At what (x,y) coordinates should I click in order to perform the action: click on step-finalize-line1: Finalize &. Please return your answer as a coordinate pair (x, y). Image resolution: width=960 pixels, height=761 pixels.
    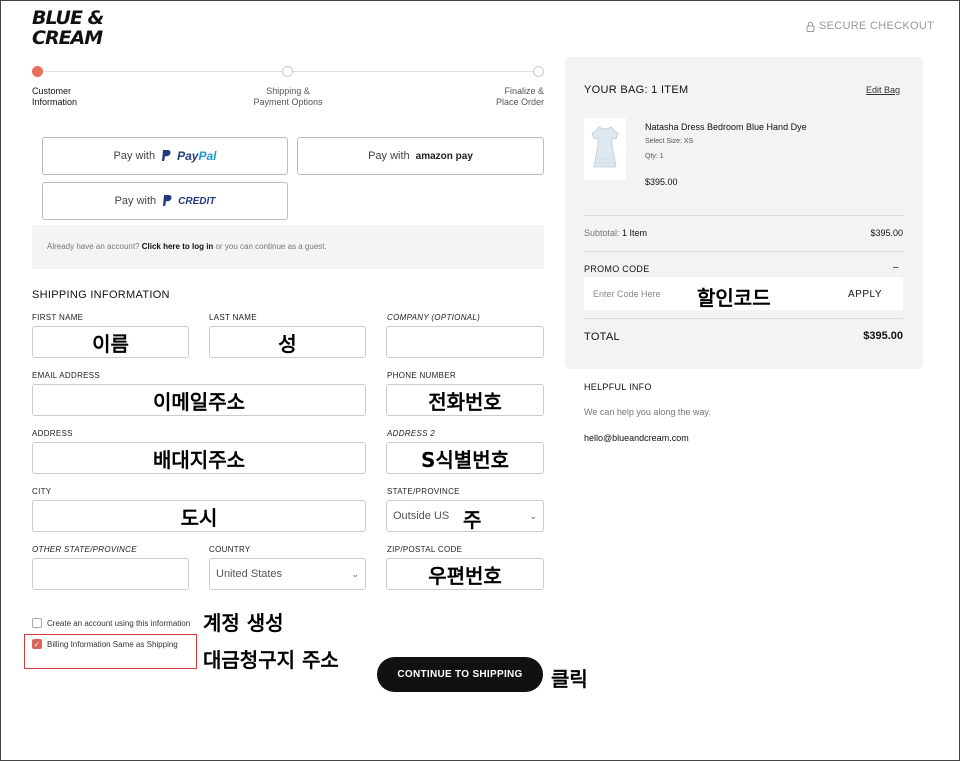
    Looking at the image, I should click on (524, 91).